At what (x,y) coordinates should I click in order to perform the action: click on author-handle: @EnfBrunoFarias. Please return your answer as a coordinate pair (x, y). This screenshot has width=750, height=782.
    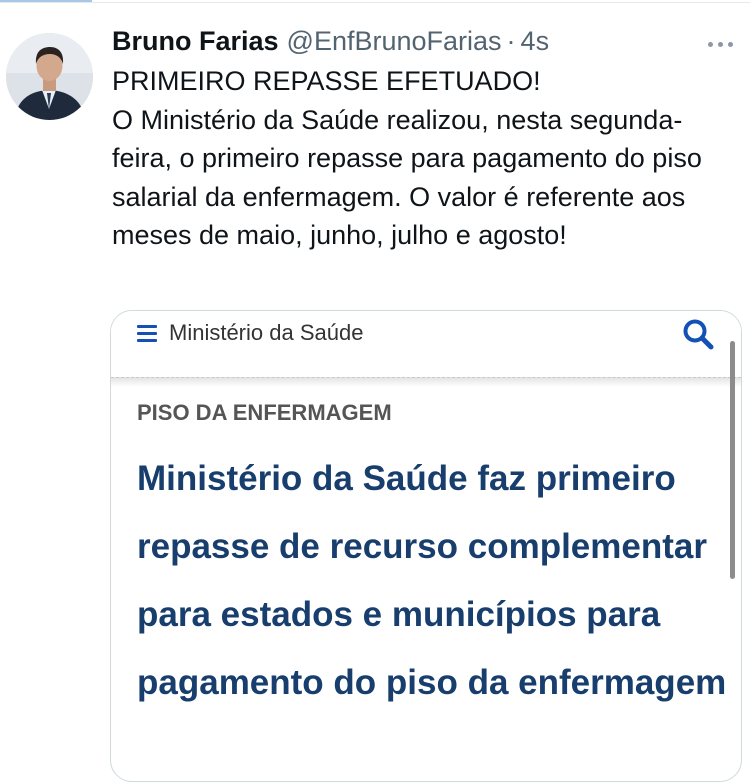
    Looking at the image, I should click on (394, 41).